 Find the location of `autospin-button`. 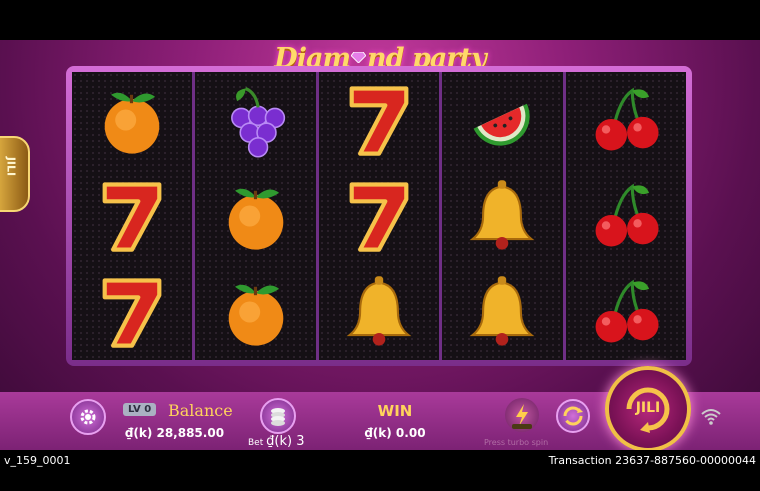

autospin-button is located at coordinates (573, 416).